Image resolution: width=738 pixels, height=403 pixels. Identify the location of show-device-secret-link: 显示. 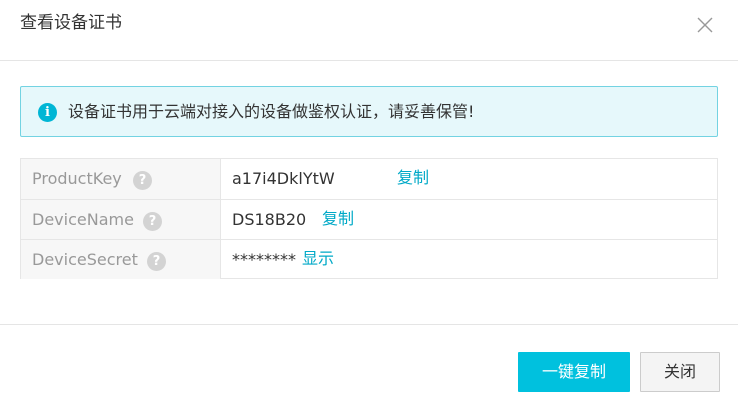
(318, 259).